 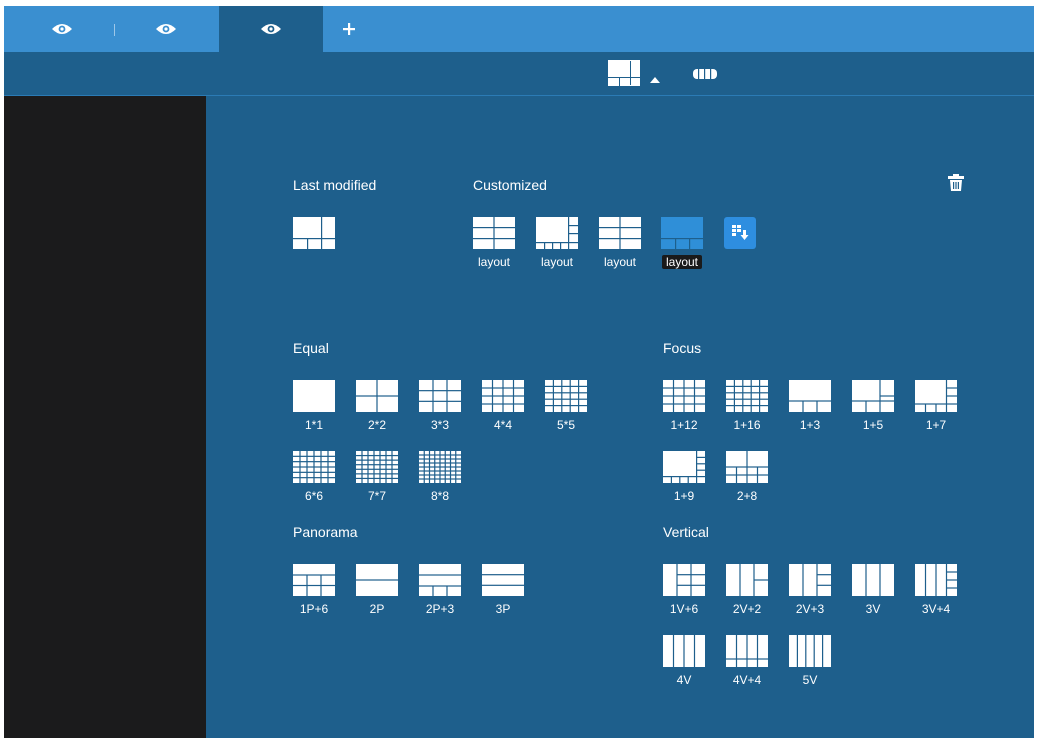 I want to click on equal-layout-6x6: 6*6, so click(x=314, y=477).